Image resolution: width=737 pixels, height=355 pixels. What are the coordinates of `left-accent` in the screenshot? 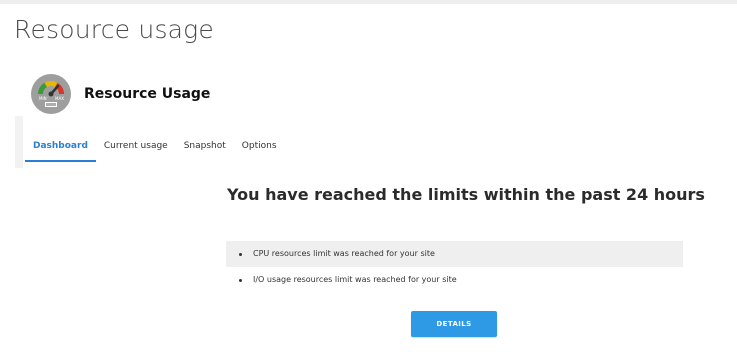 It's located at (19, 142).